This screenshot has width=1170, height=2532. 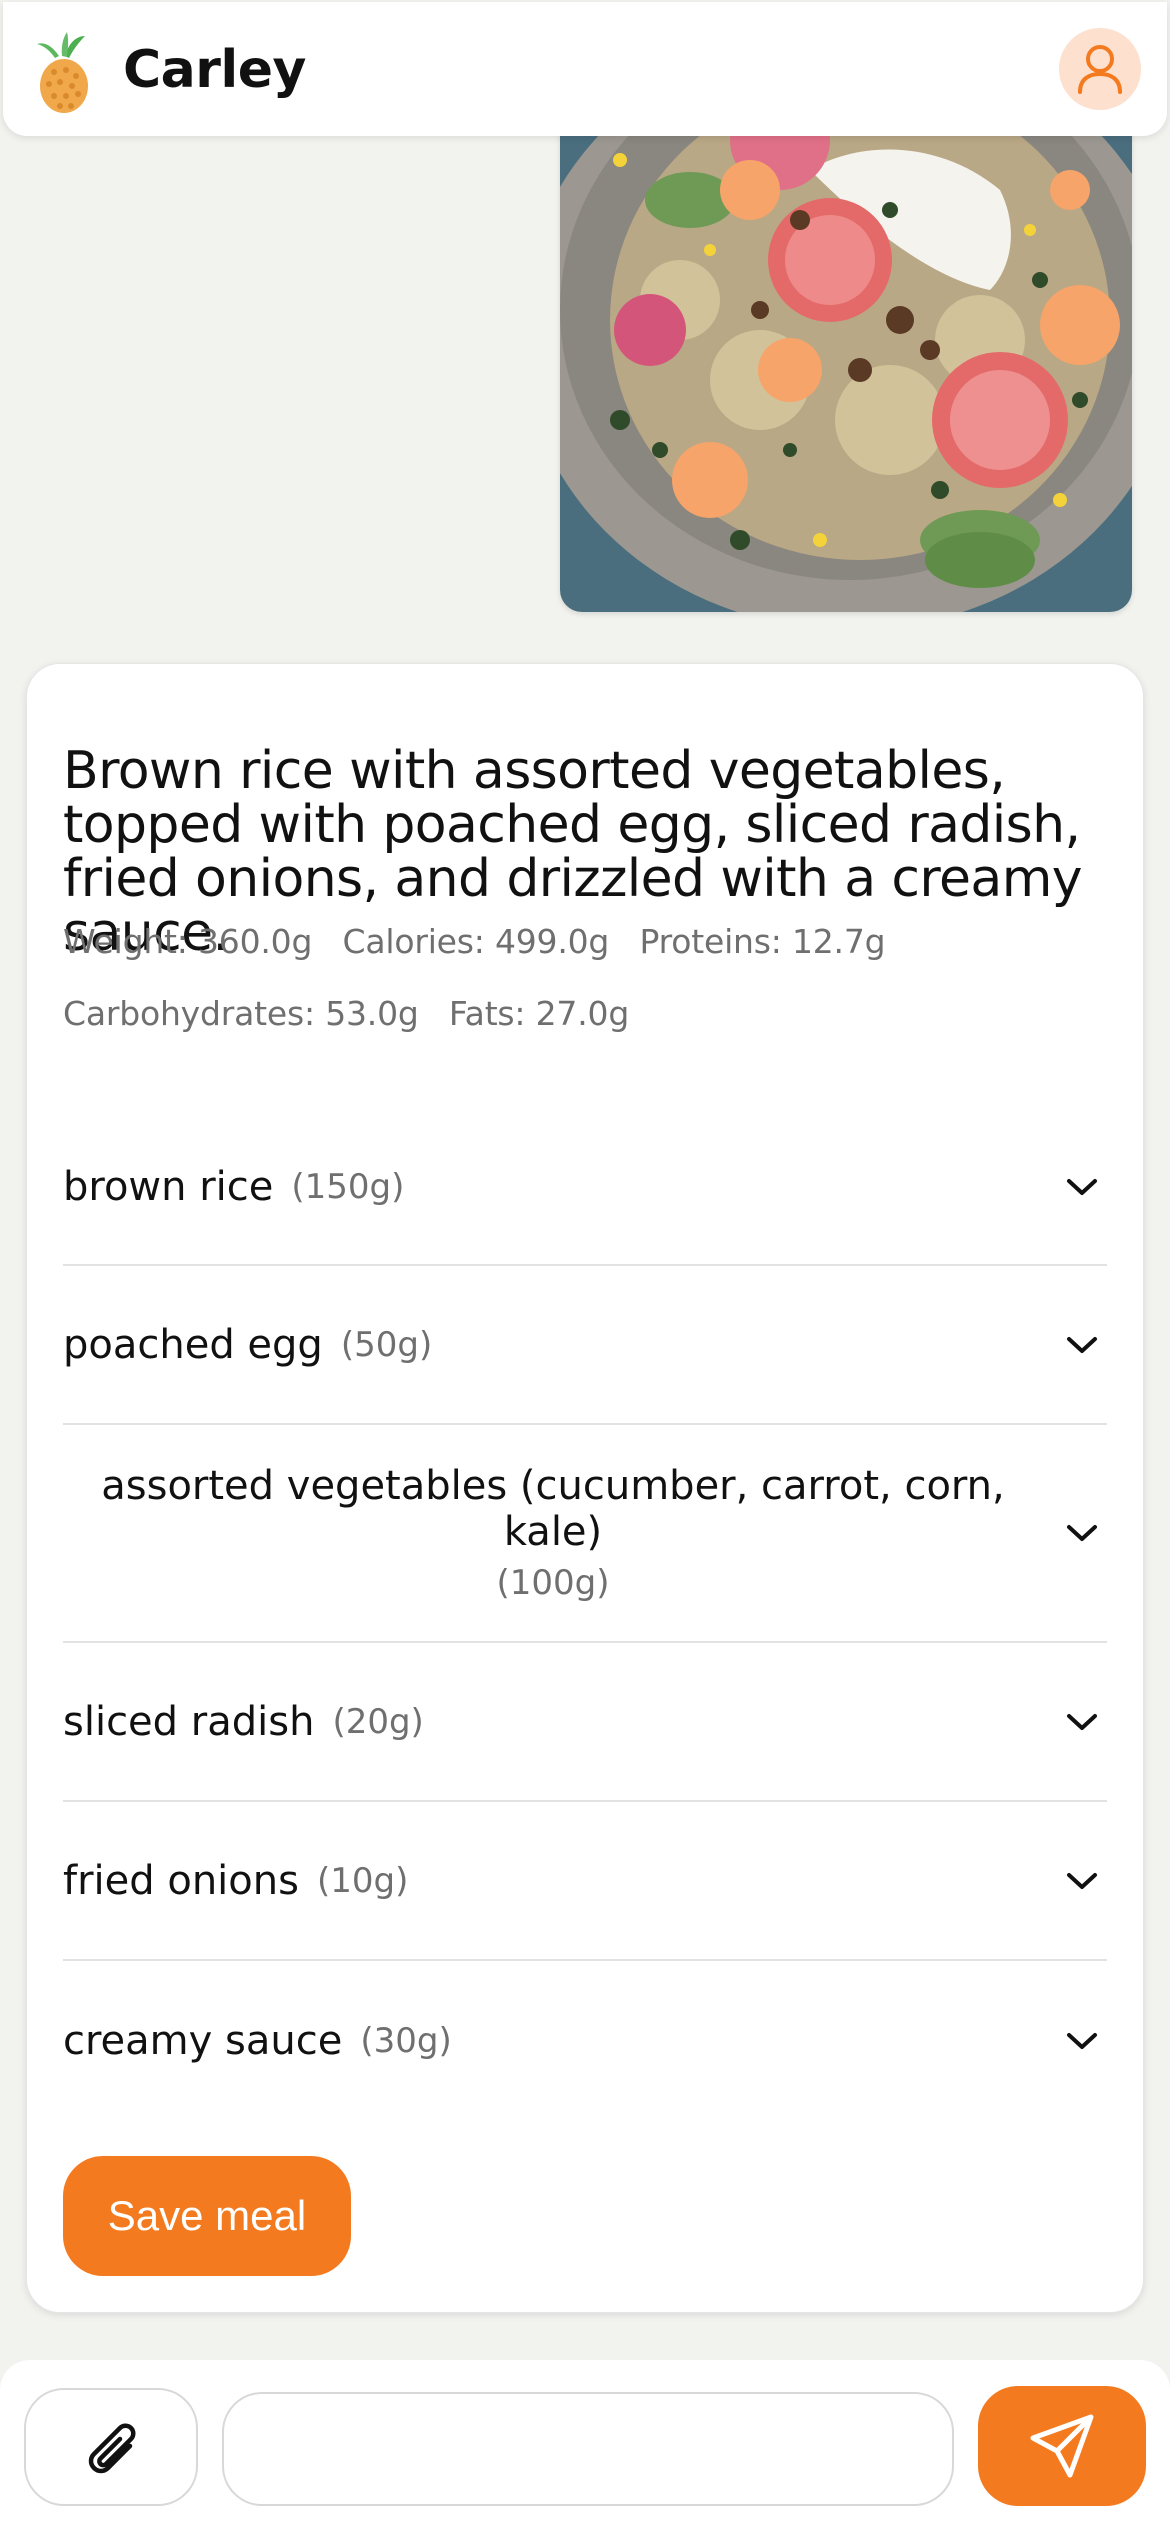 I want to click on weight-stat: Weight: 360.0g, so click(x=188, y=941).